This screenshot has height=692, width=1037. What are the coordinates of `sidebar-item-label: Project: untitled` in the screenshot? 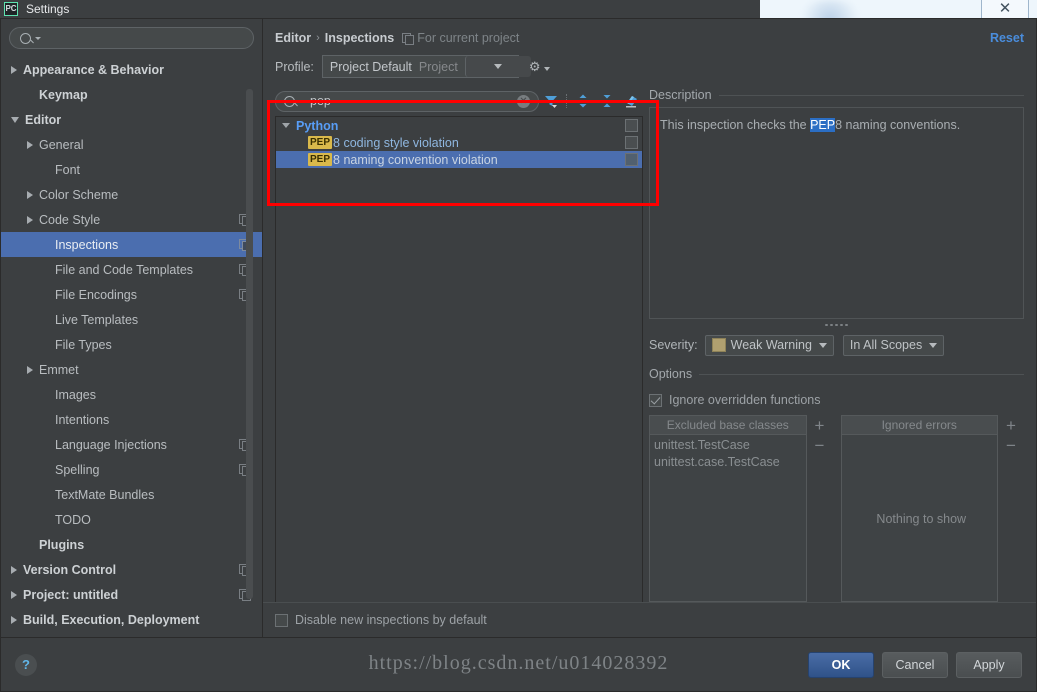 It's located at (71, 594).